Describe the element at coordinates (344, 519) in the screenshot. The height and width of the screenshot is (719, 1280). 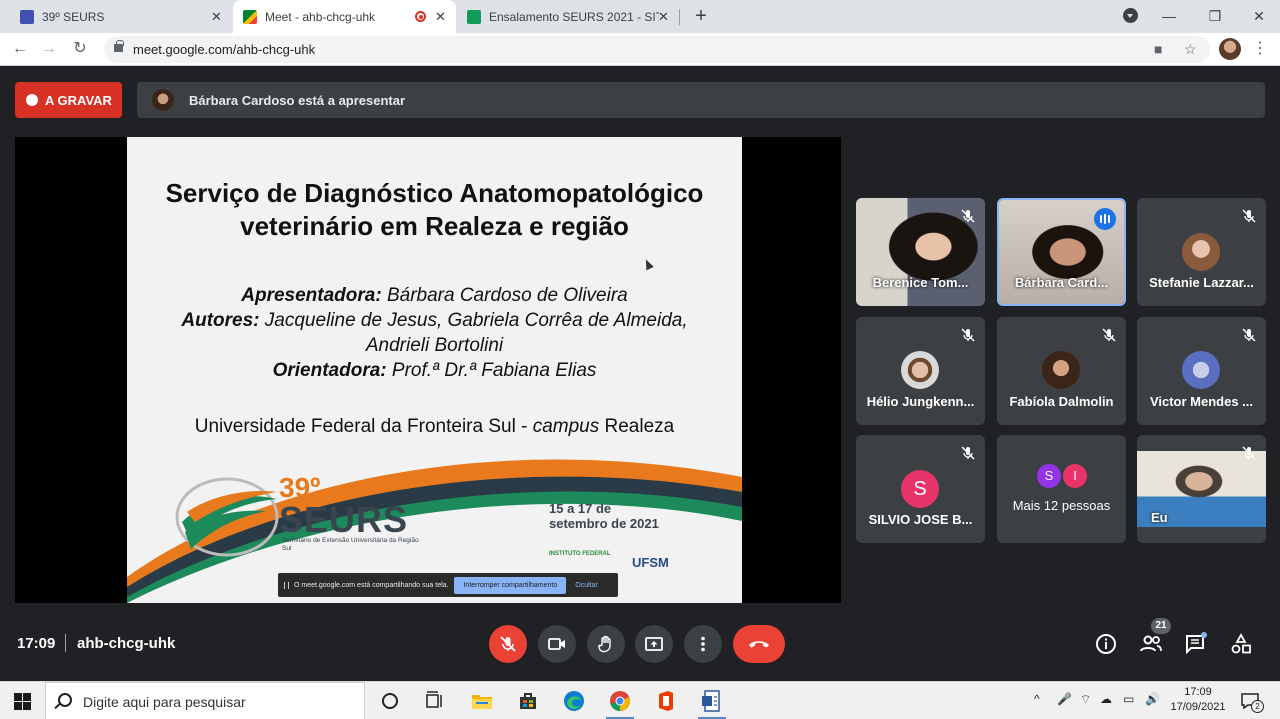
I see `event-name: SEURS` at that location.